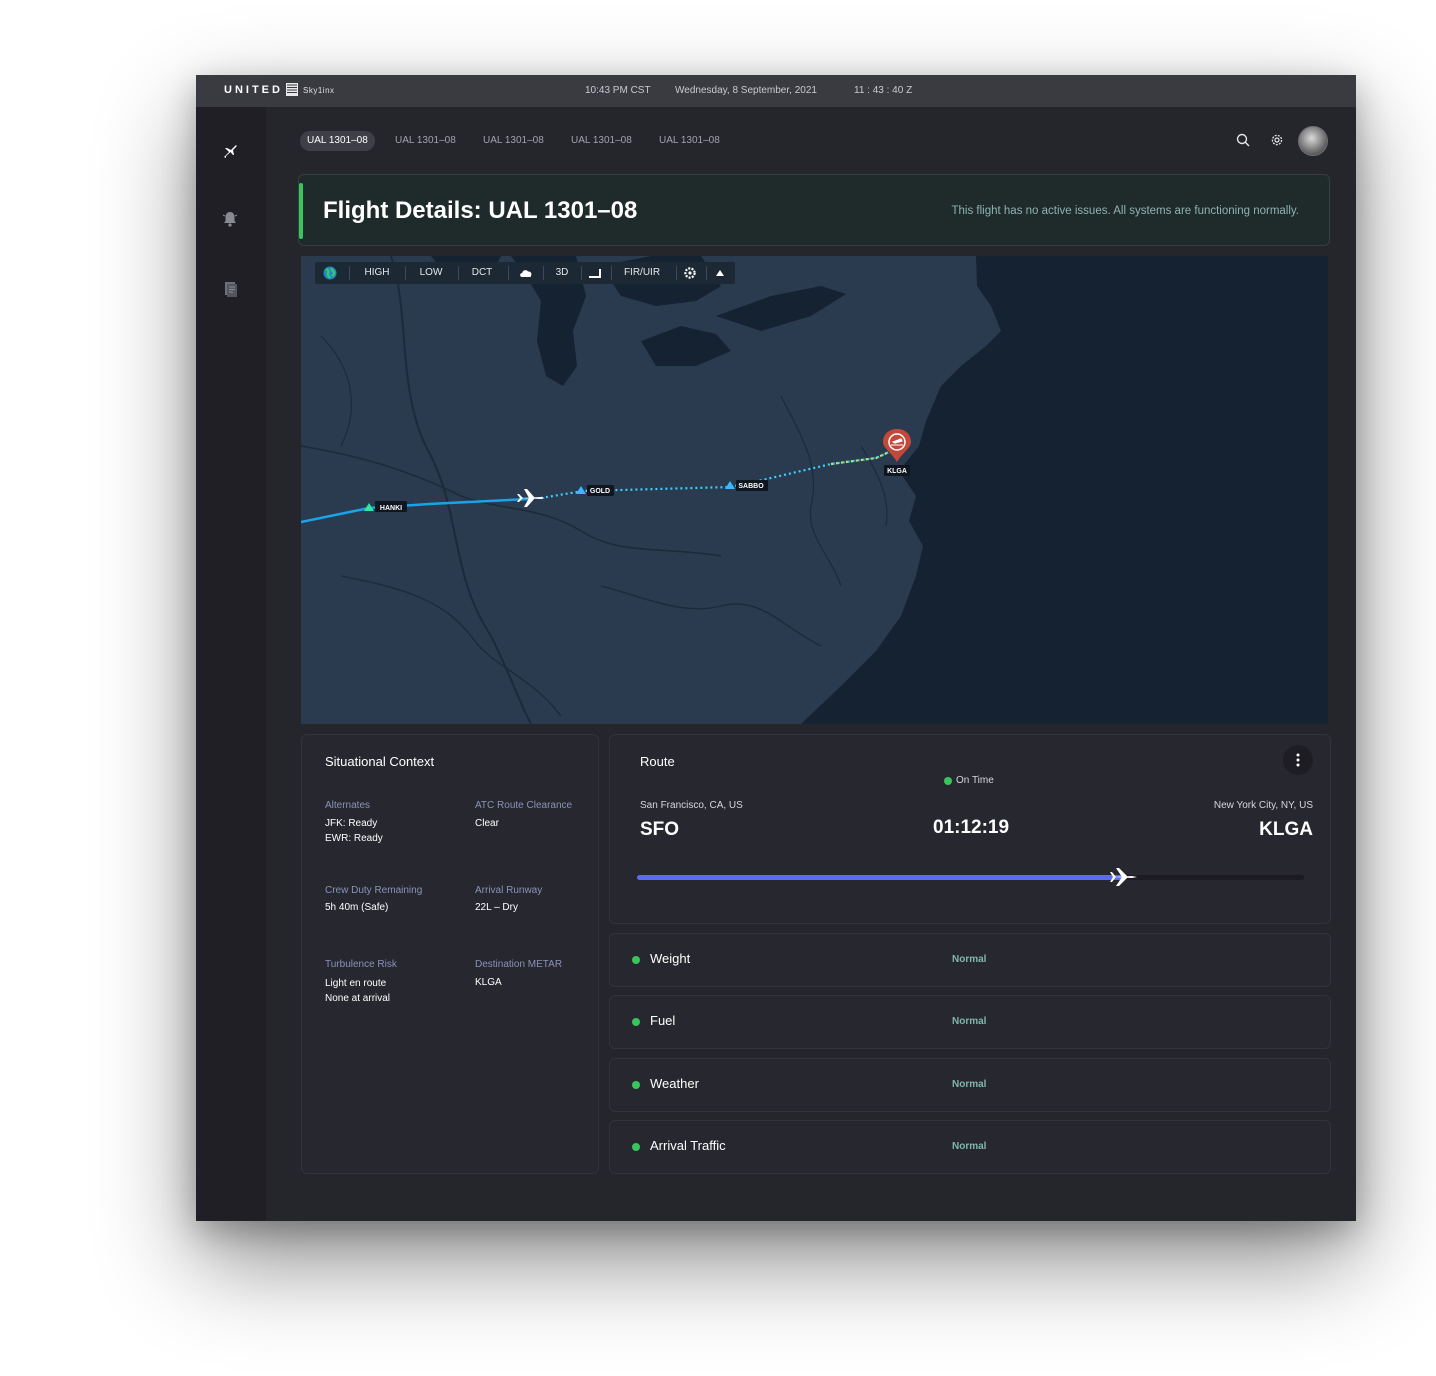  What do you see at coordinates (348, 805) in the screenshot?
I see `context-label-alternates: Alternates` at bounding box center [348, 805].